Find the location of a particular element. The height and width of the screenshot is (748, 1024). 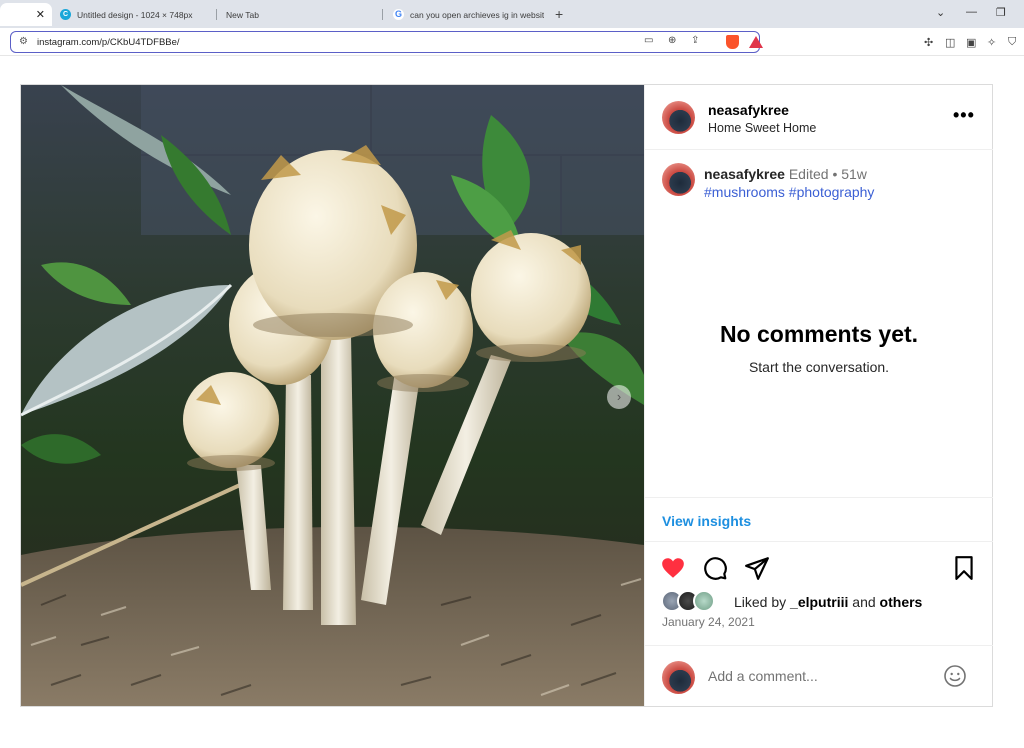

edited-label: Edited is located at coordinates (808, 174).